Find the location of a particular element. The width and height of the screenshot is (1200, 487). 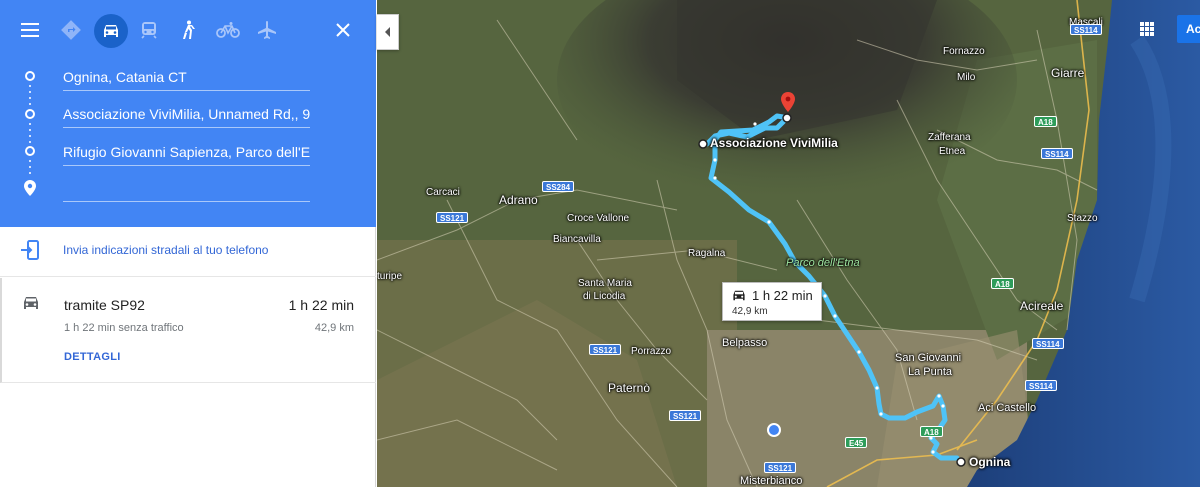

collapse-panel-button is located at coordinates (388, 32).